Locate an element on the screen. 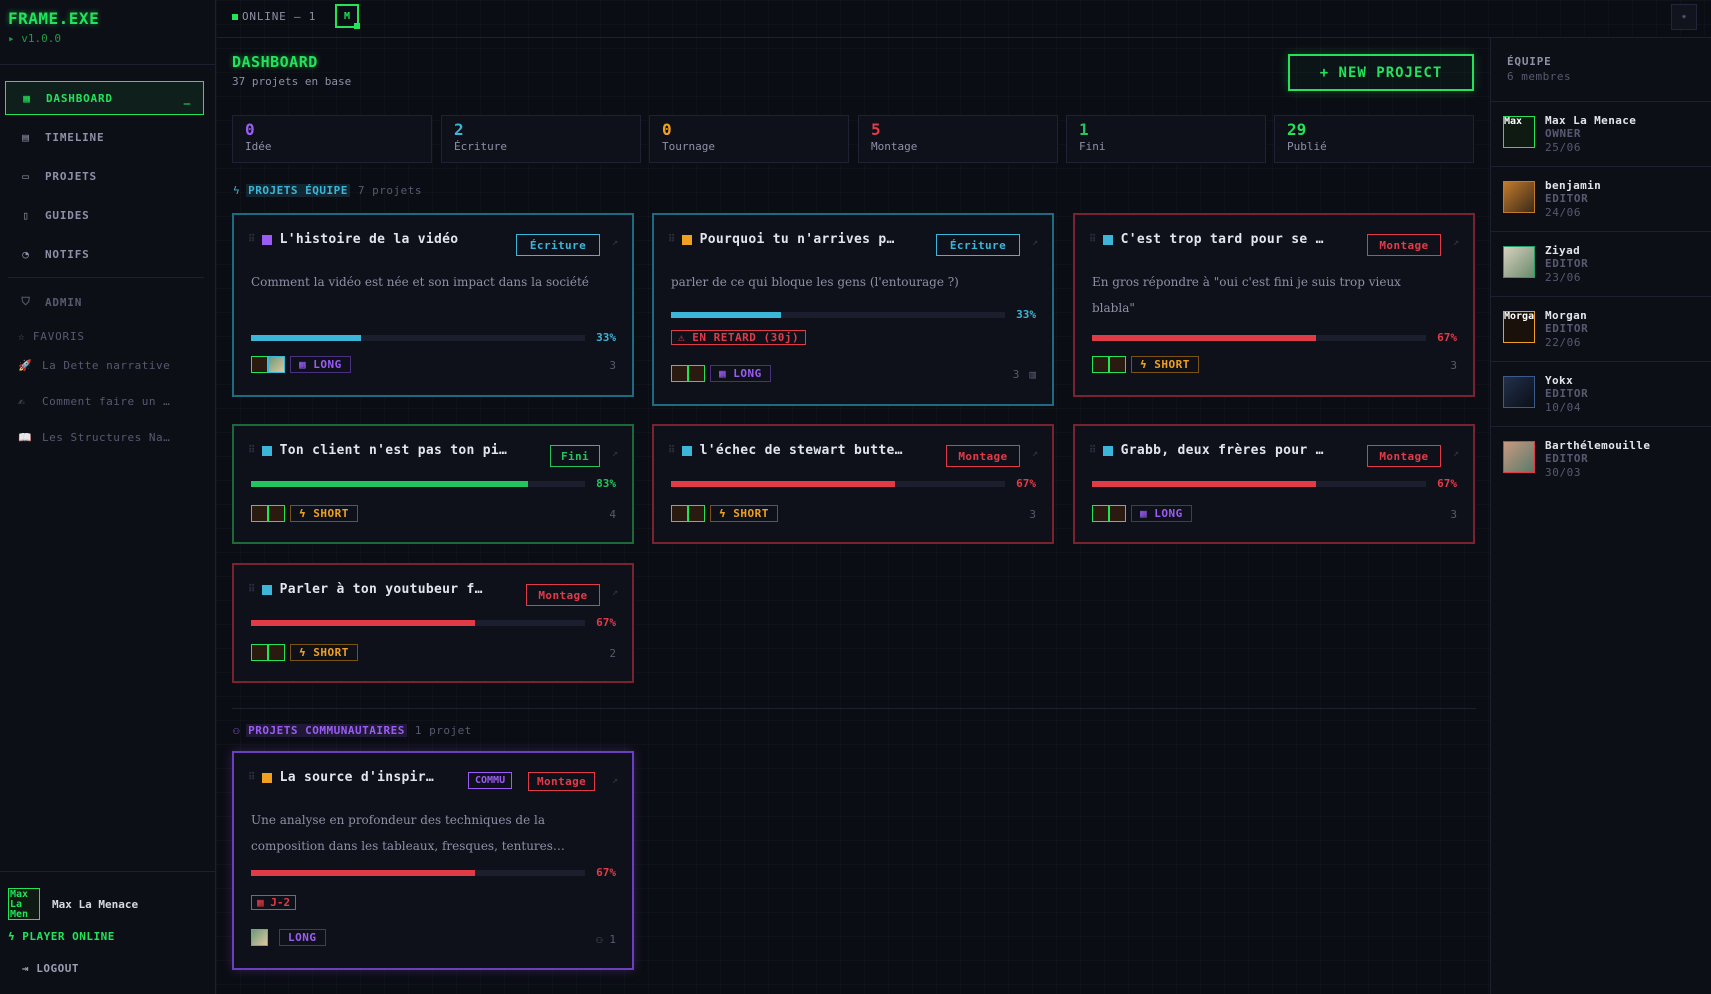  settings-button: ✷ is located at coordinates (1684, 17).